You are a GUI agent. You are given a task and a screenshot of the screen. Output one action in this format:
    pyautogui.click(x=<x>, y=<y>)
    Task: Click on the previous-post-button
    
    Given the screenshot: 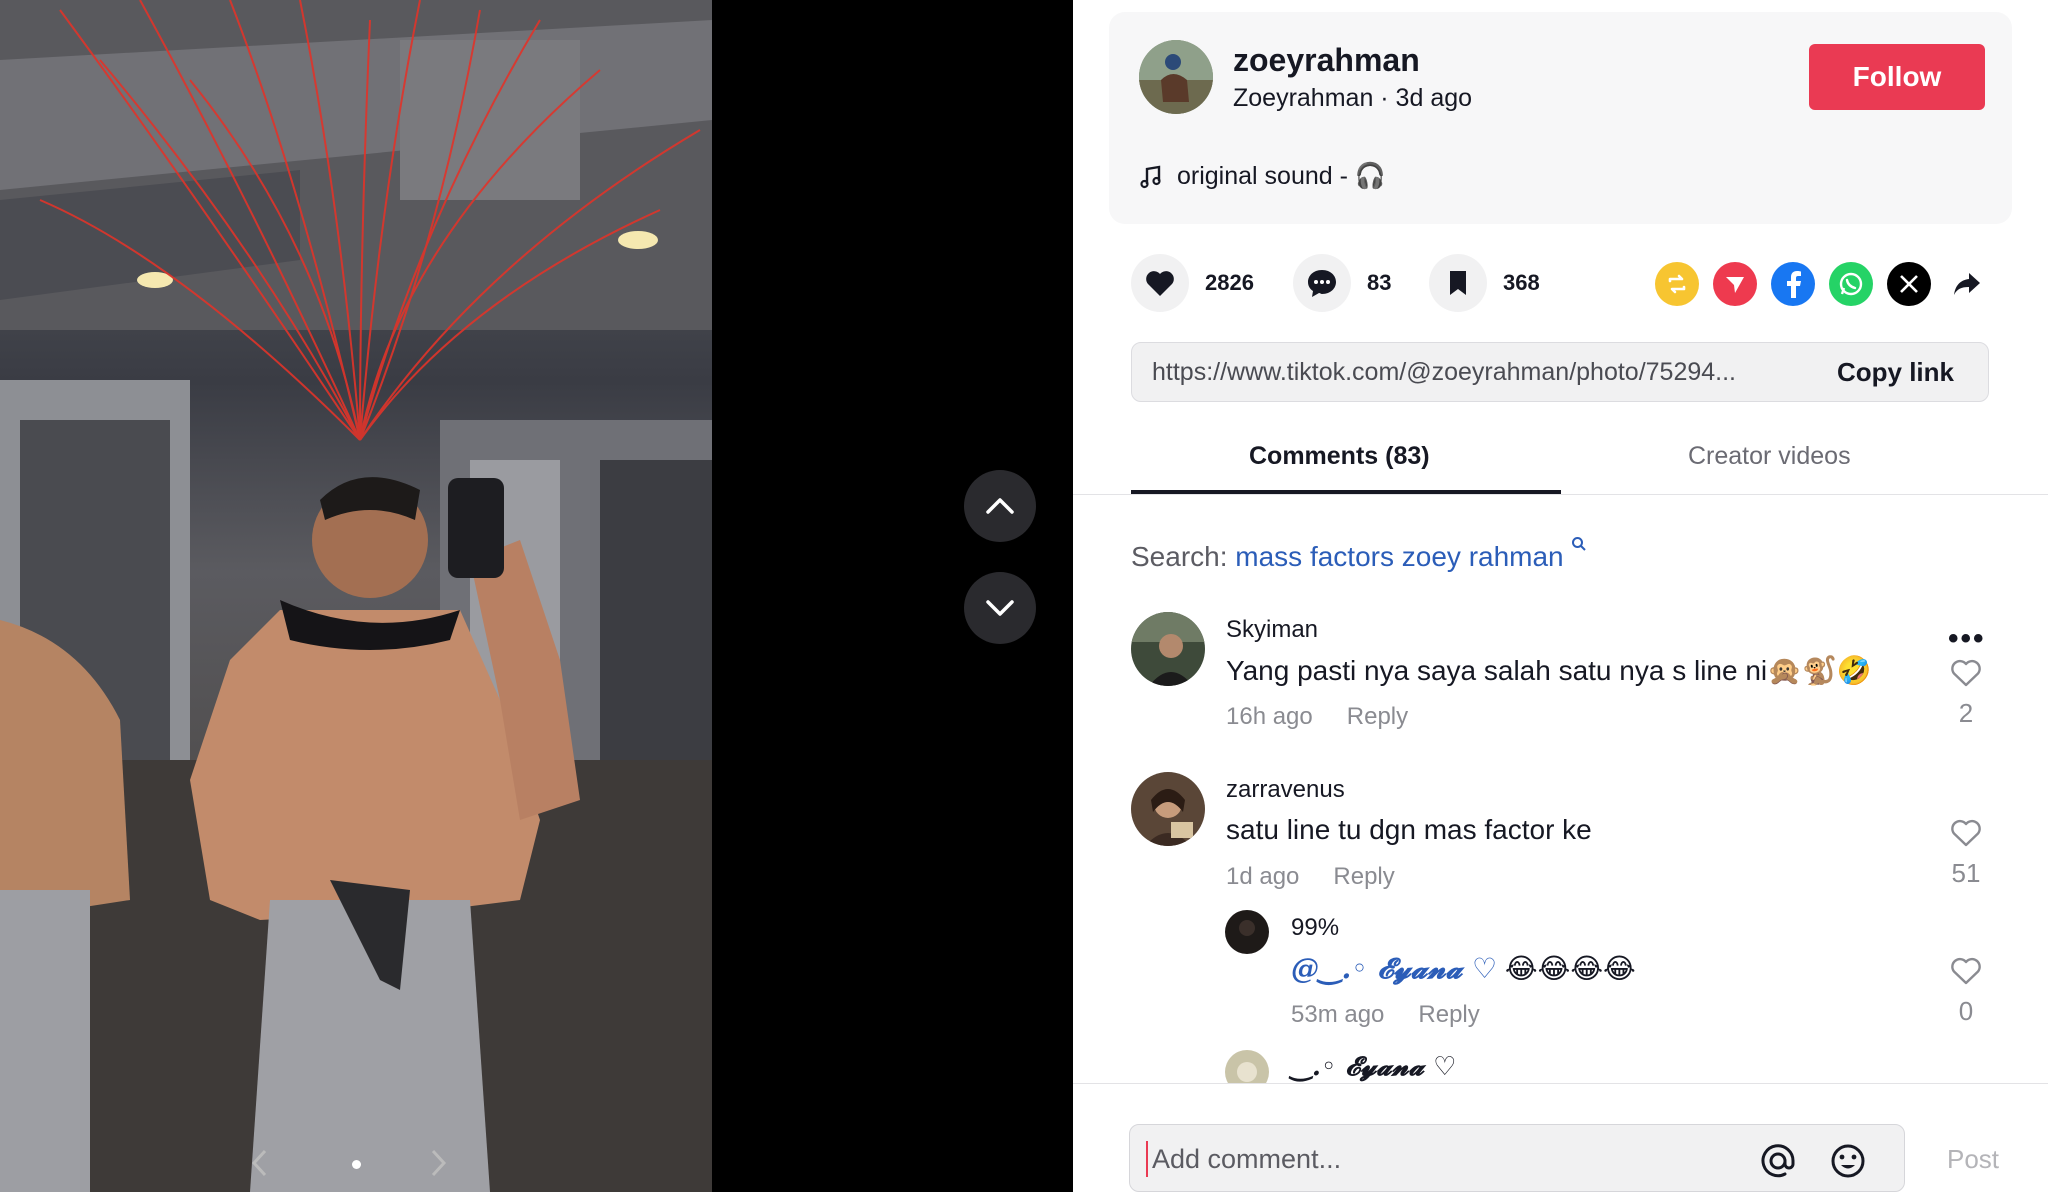 What is the action you would take?
    pyautogui.click(x=1000, y=506)
    